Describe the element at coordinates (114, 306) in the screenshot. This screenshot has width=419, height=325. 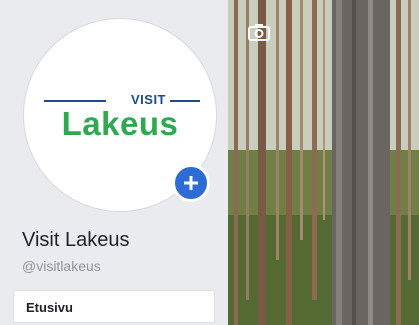
I see `nav-item-home: Etusivu` at that location.